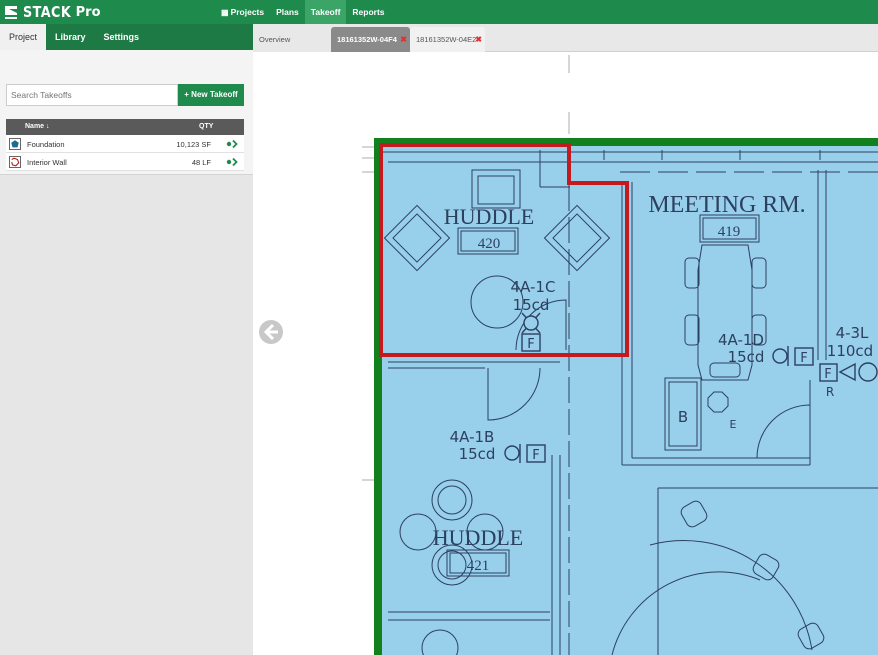  I want to click on nav-reports: Reports, so click(368, 12).